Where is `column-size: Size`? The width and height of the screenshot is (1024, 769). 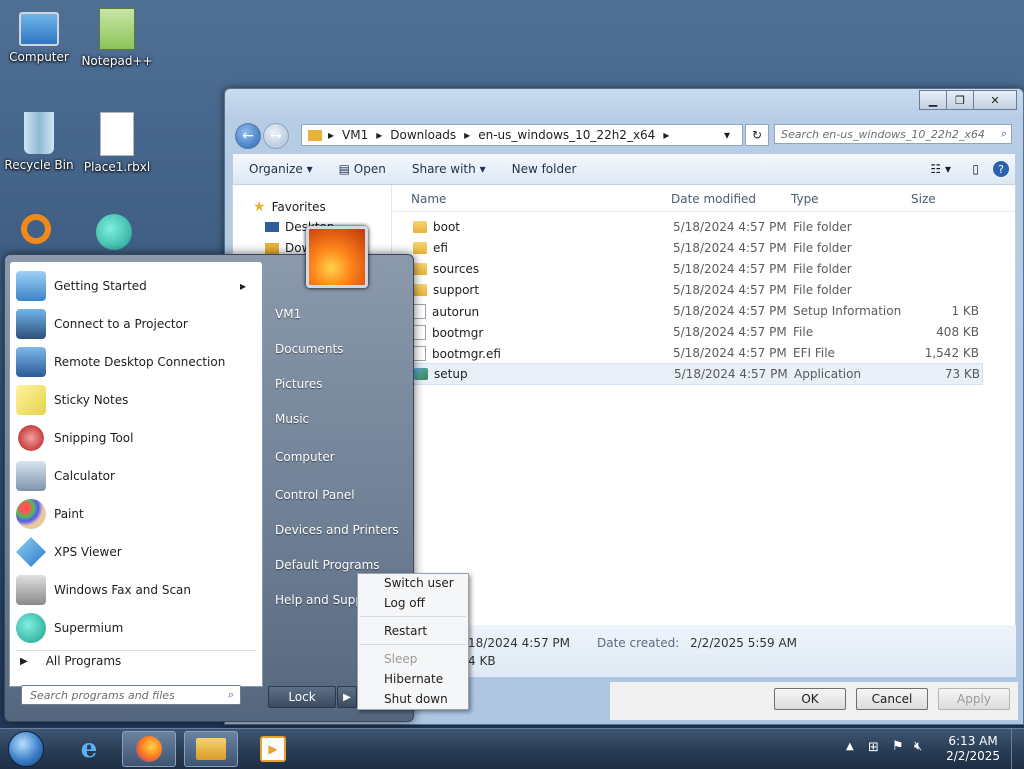 column-size: Size is located at coordinates (923, 199).